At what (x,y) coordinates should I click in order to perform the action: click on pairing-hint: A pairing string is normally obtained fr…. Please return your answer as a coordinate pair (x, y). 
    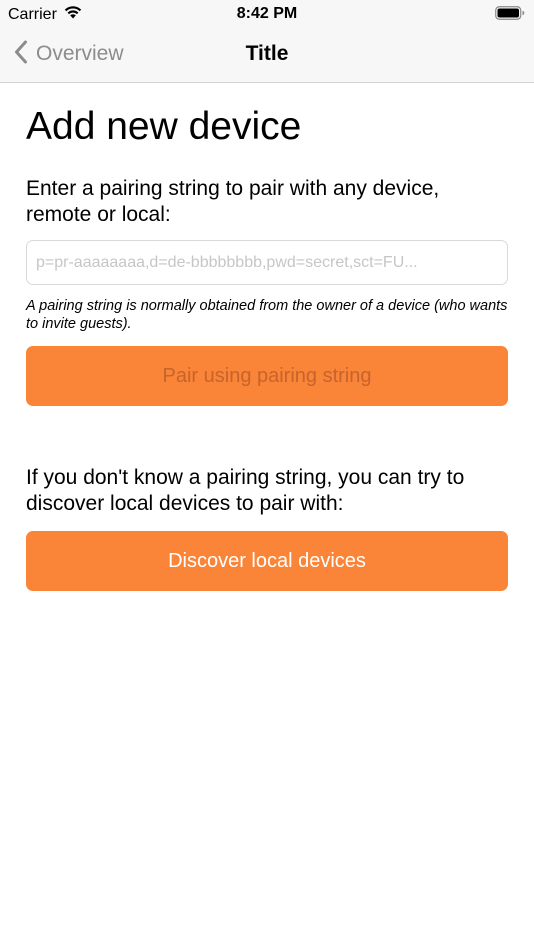
    Looking at the image, I should click on (267, 315).